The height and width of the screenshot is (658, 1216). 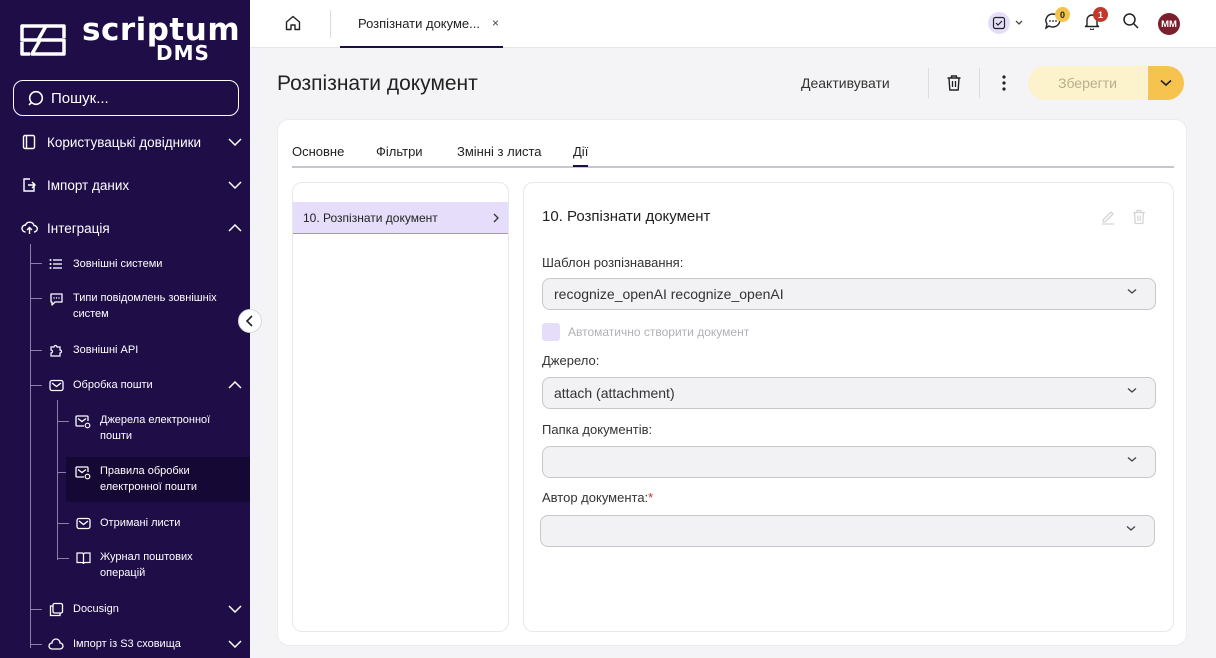 I want to click on sidebar-item-label: Docusign, so click(x=96, y=609).